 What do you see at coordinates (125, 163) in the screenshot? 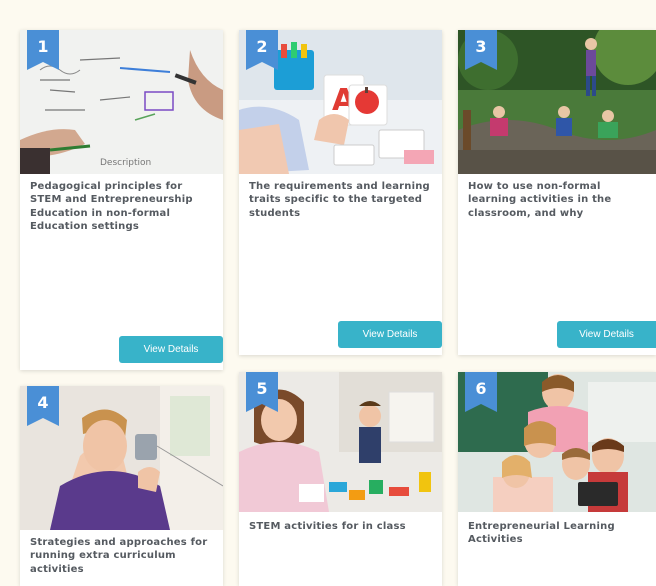
I see `svg-text: Description` at bounding box center [125, 163].